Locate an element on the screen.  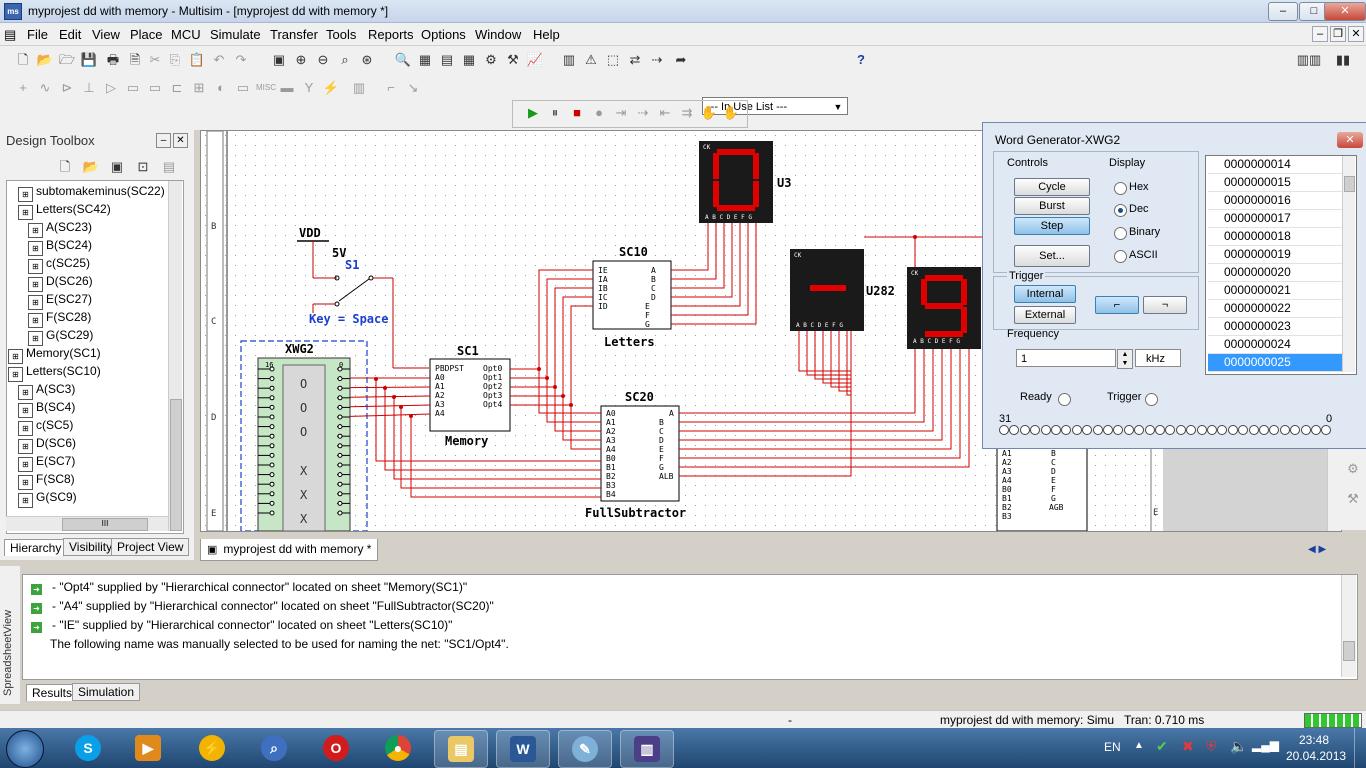
tree-node: ⊞ E(SC27) is located at coordinates (60, 301).